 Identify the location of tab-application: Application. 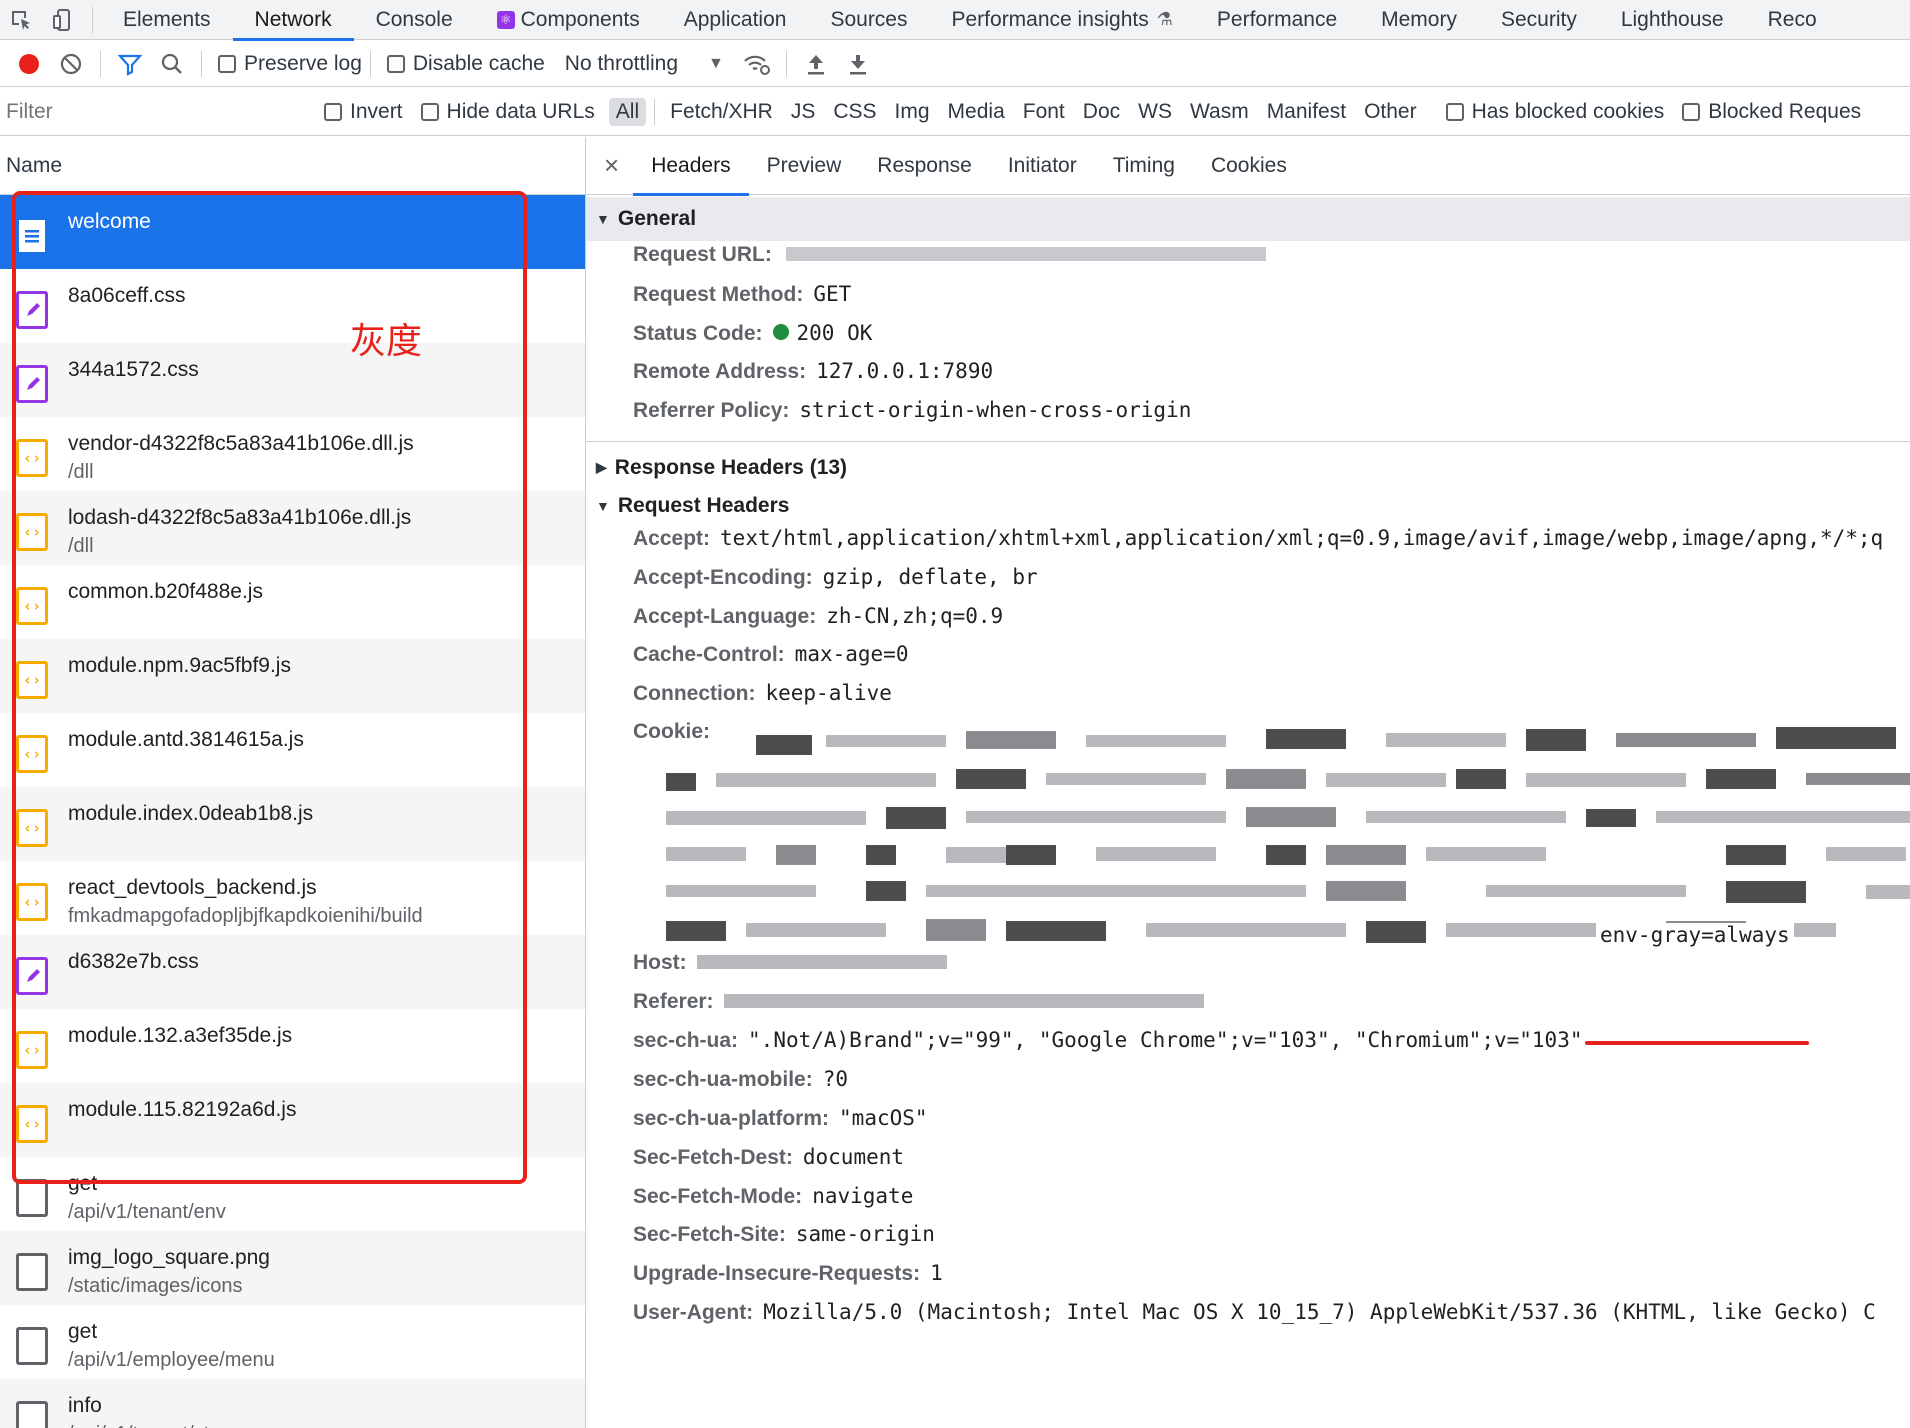
(735, 20).